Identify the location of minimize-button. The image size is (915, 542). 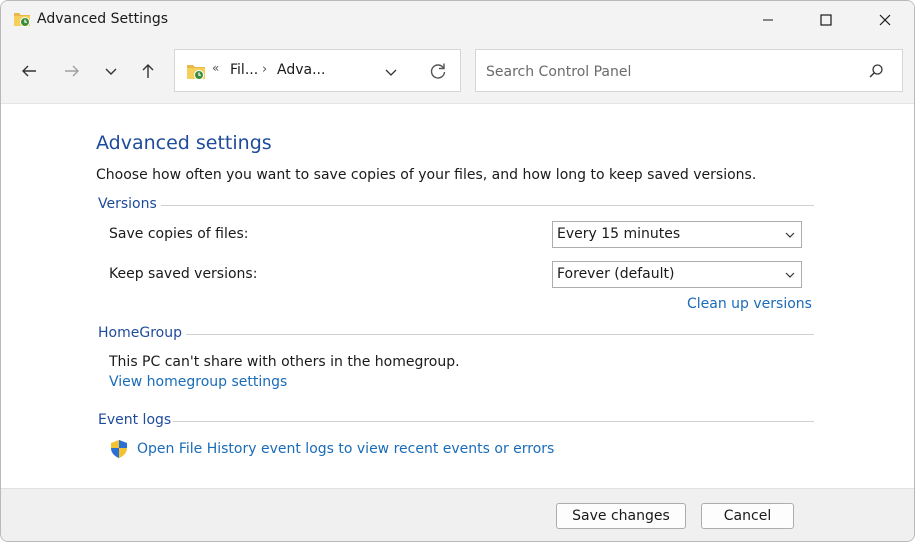
(768, 20).